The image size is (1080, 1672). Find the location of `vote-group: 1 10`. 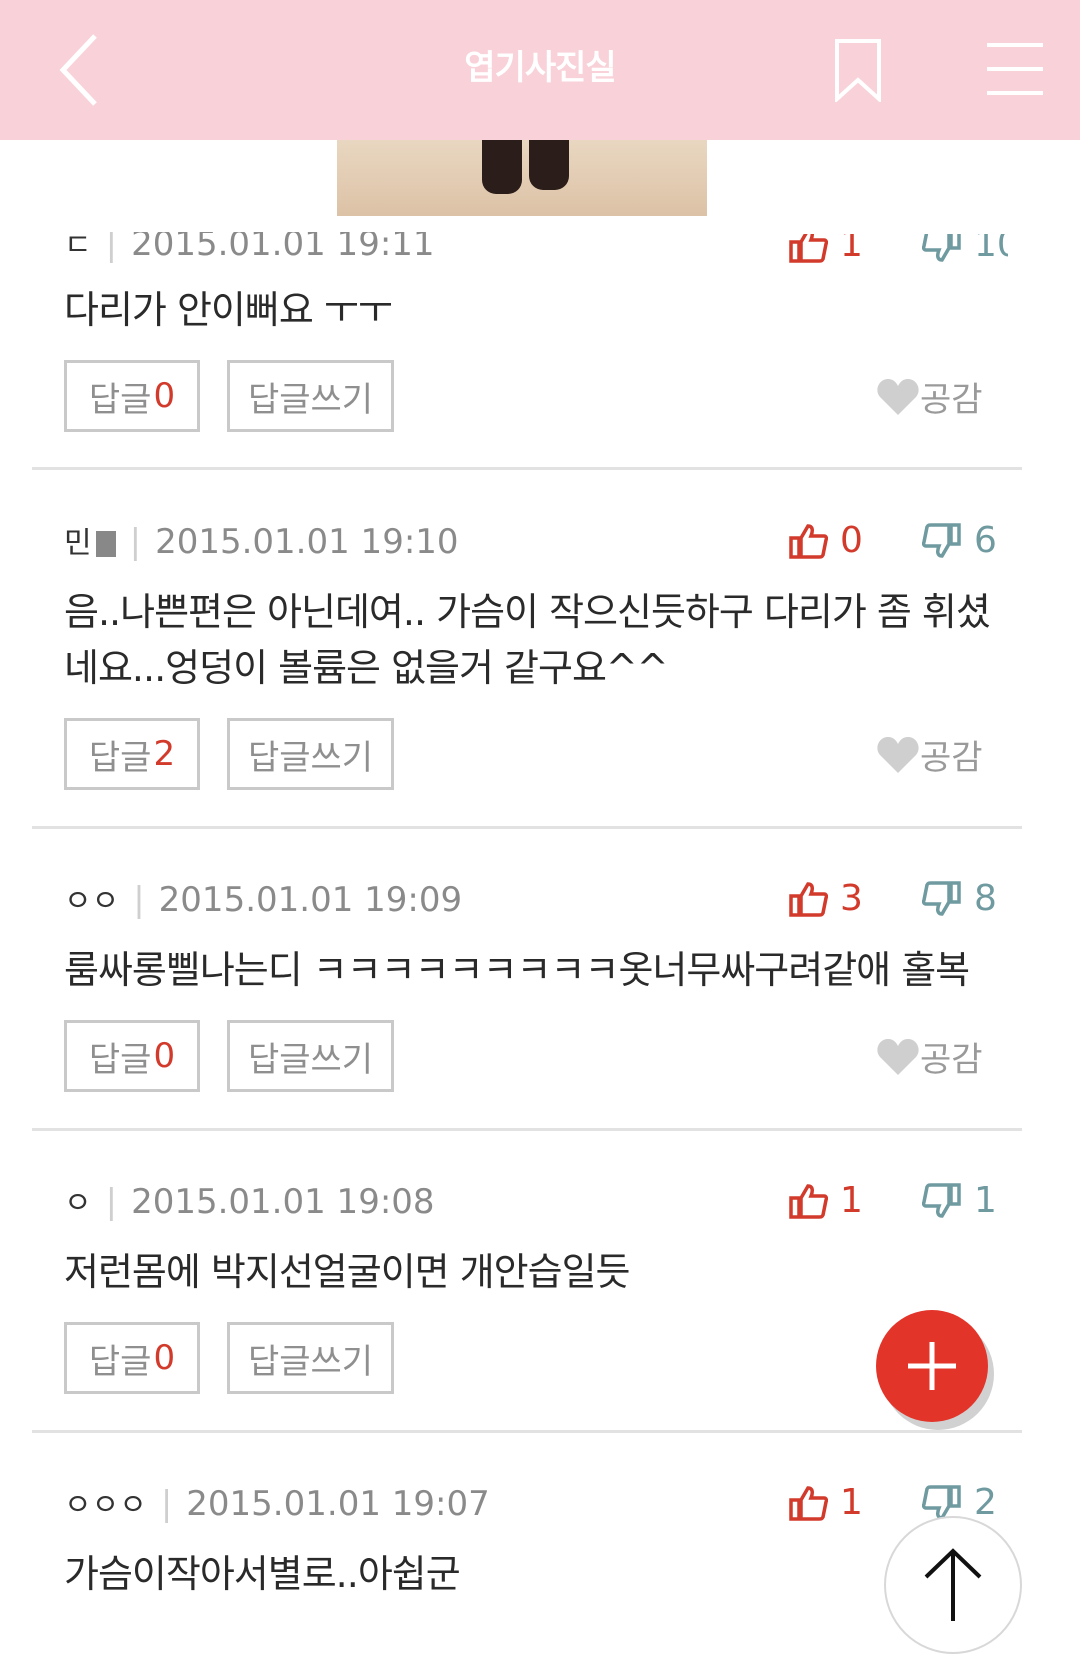

vote-group: 1 10 is located at coordinates (898, 246).